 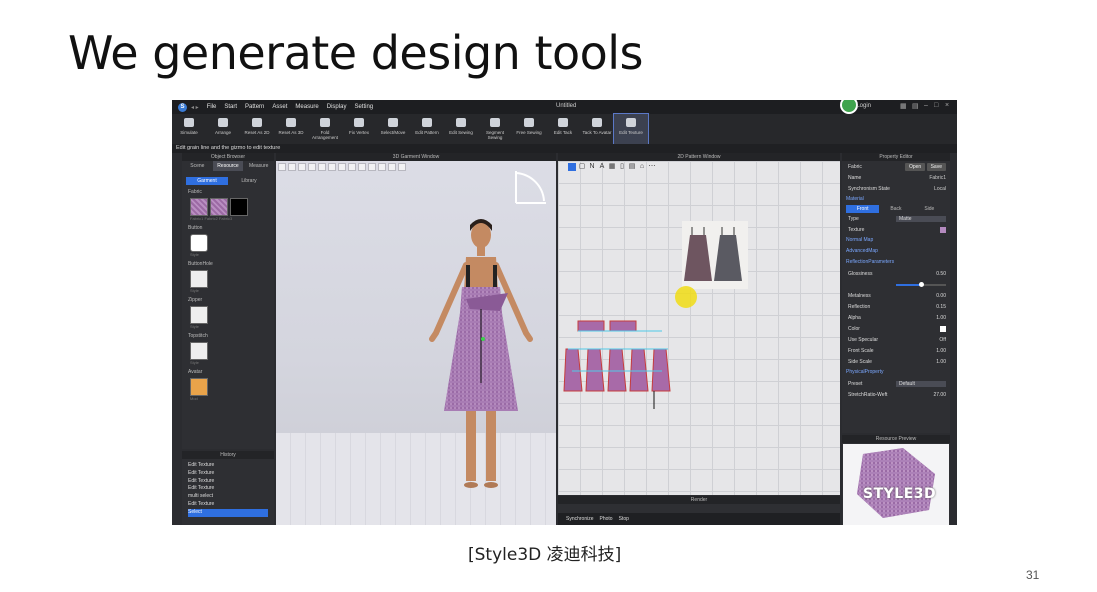 I want to click on frame-icon: ▢, so click(x=582, y=167).